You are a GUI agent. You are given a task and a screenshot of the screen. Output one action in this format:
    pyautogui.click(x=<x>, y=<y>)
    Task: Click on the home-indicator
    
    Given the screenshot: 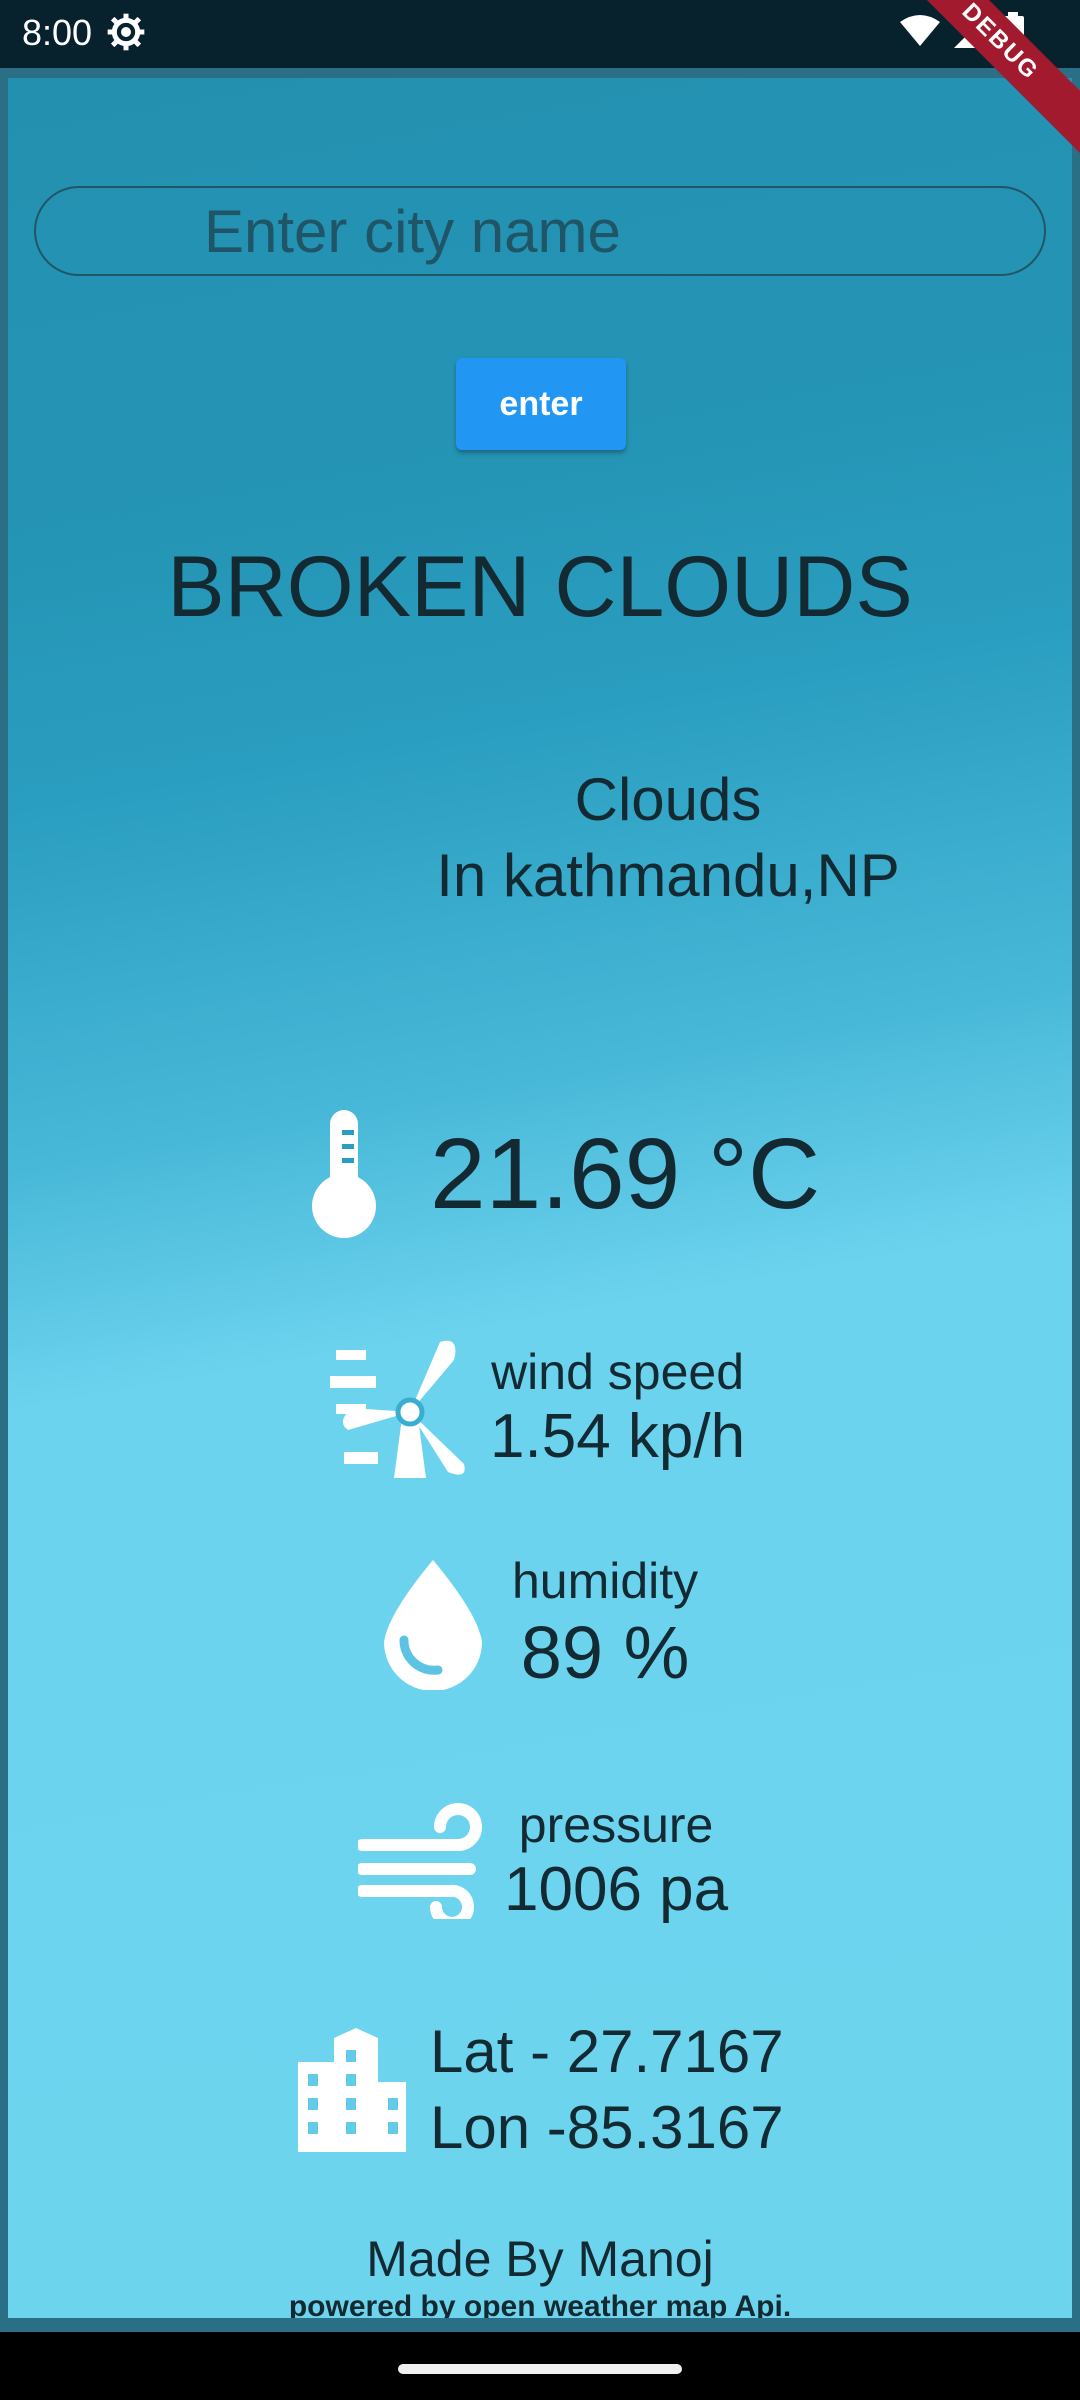 What is the action you would take?
    pyautogui.click(x=540, y=2369)
    